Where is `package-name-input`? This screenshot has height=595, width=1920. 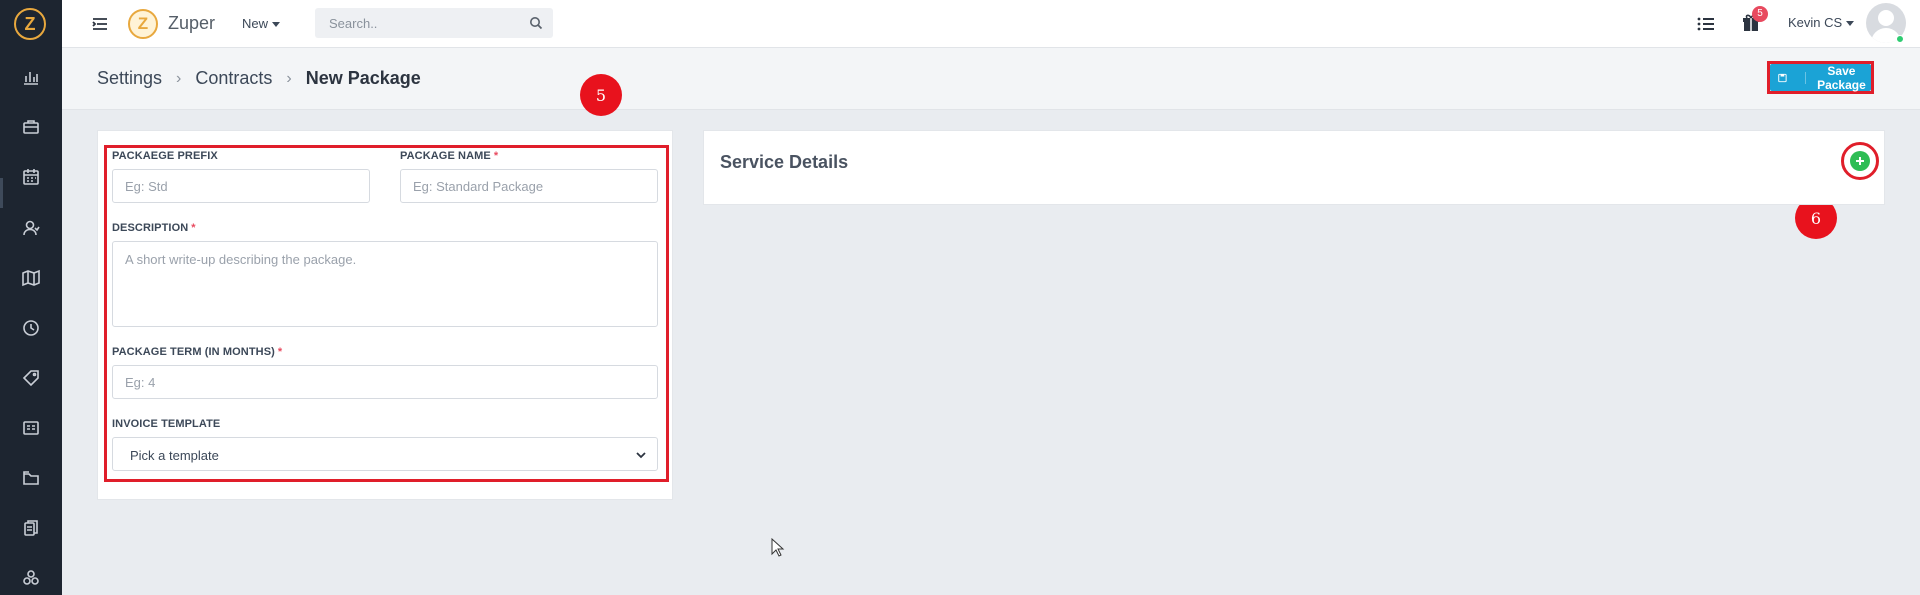 package-name-input is located at coordinates (529, 186).